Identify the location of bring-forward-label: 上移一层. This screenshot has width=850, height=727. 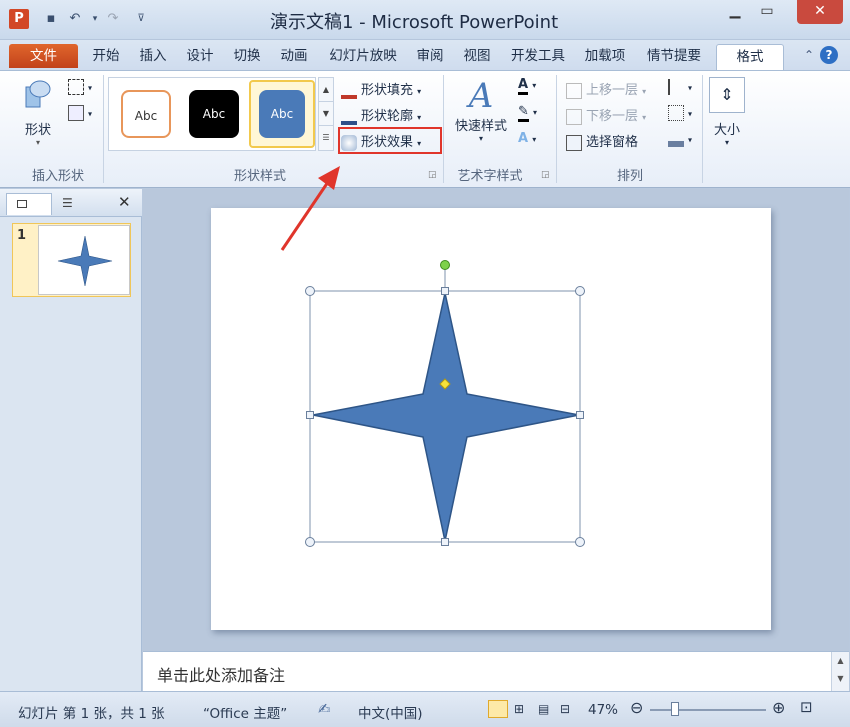
(612, 90).